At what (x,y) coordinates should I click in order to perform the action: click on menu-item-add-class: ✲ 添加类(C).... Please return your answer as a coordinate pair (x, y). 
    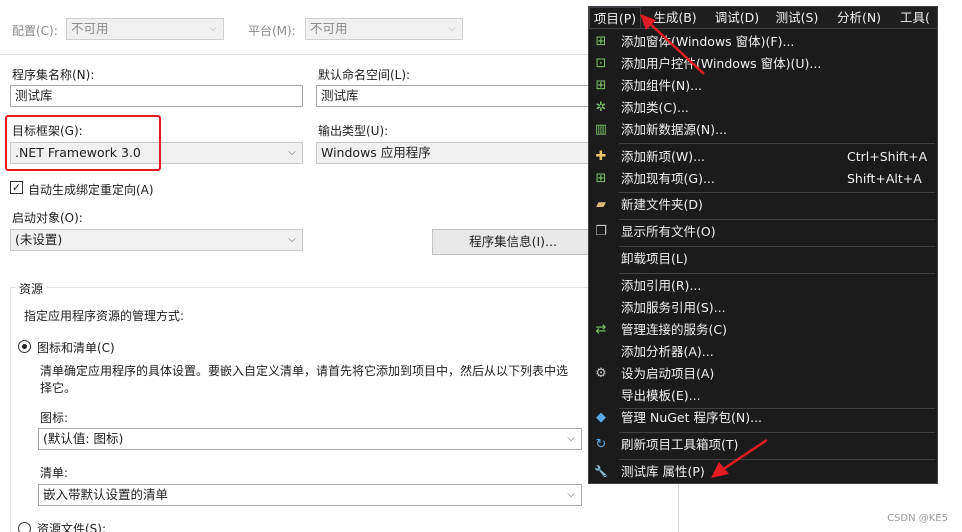
    Looking at the image, I should click on (763, 108).